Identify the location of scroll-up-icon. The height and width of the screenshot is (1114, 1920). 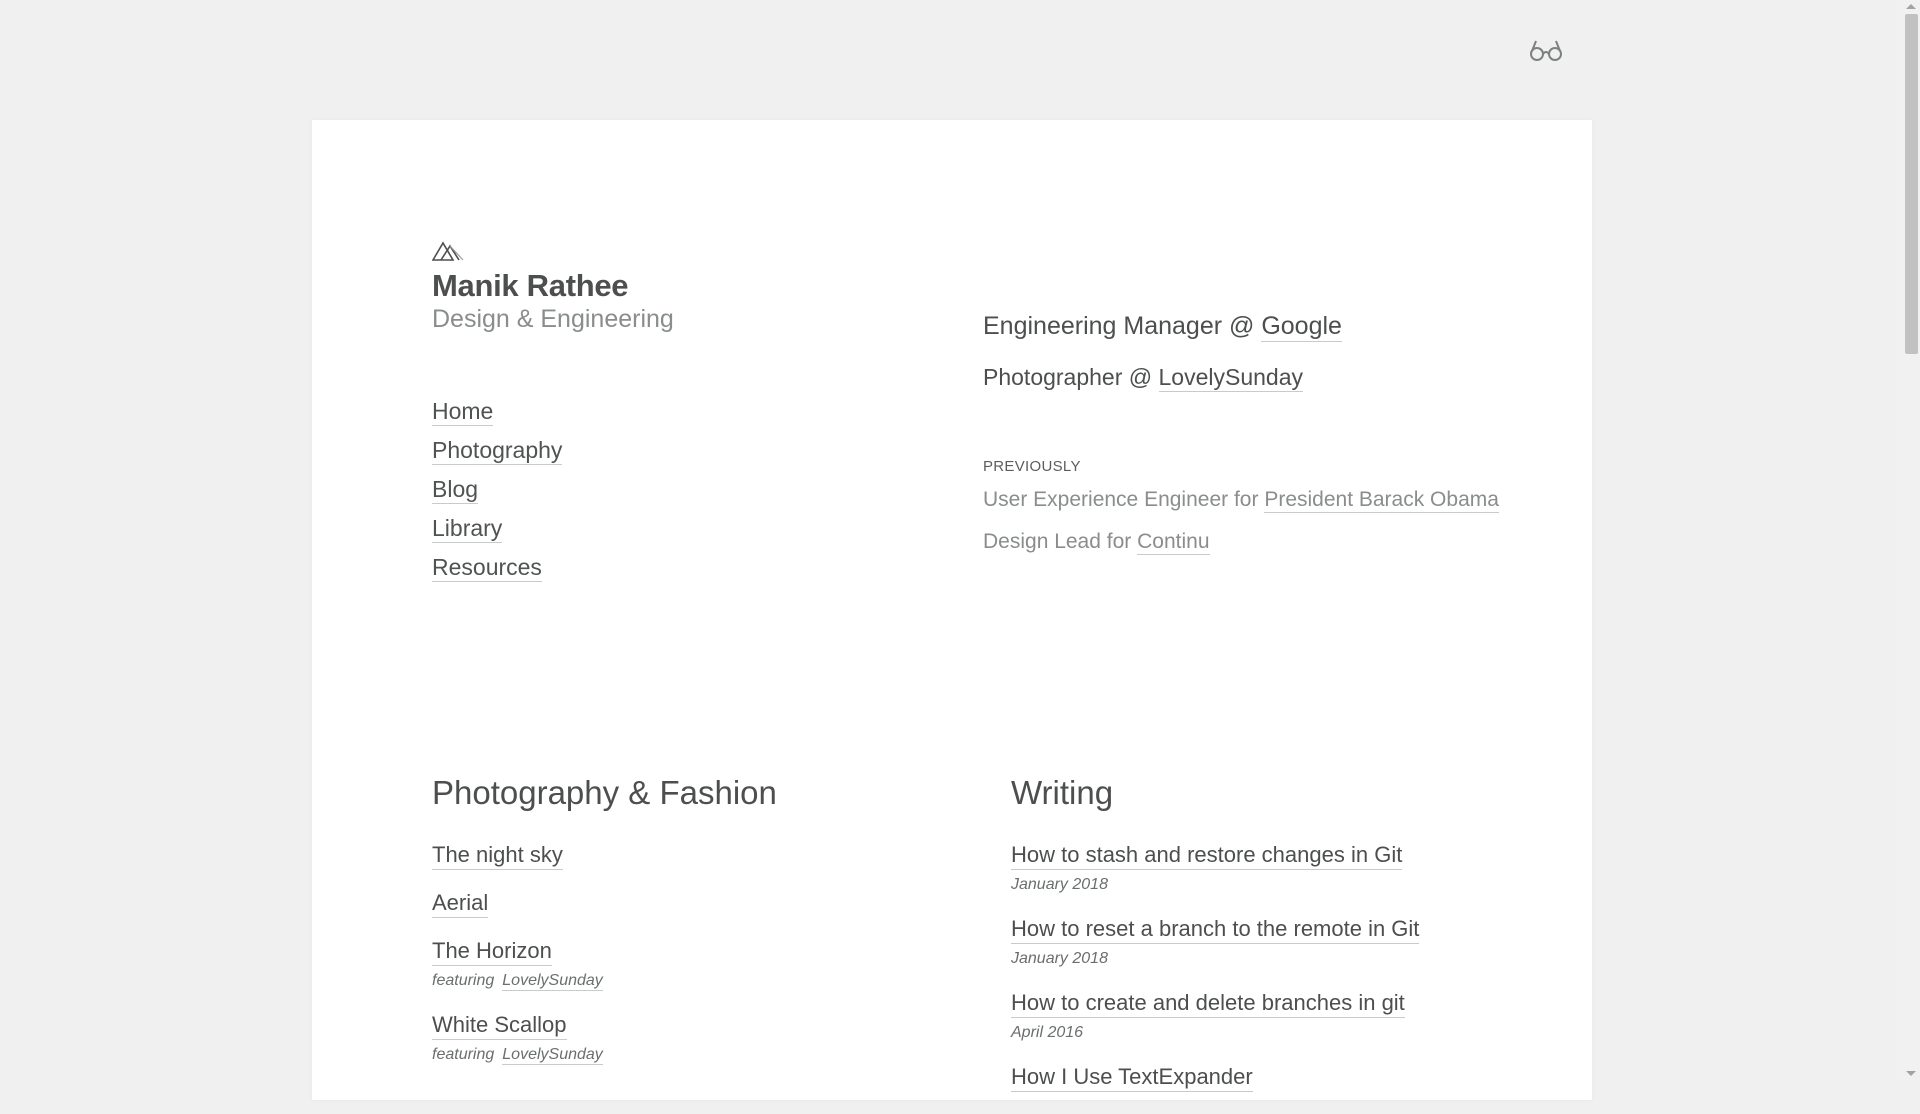
(1911, 6).